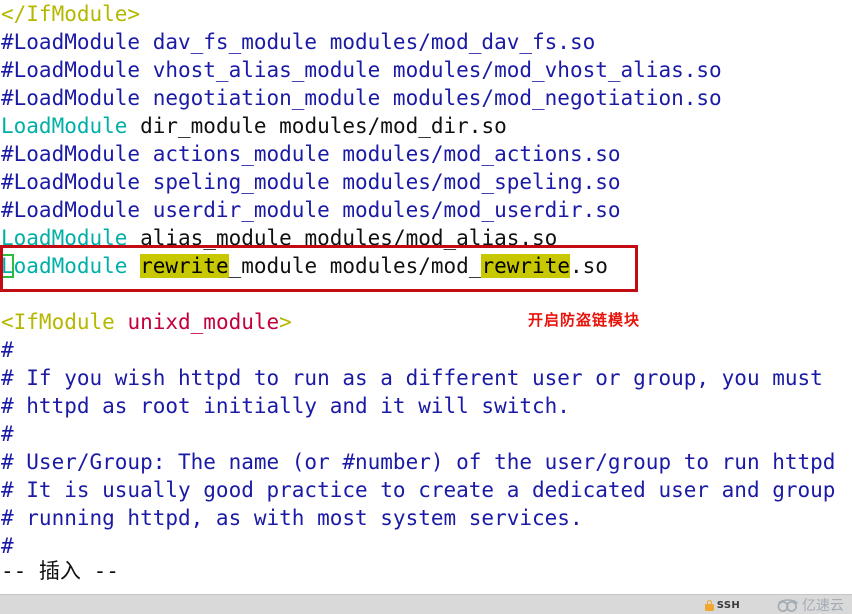  What do you see at coordinates (787, 605) in the screenshot?
I see `cloud-logo-icon` at bounding box center [787, 605].